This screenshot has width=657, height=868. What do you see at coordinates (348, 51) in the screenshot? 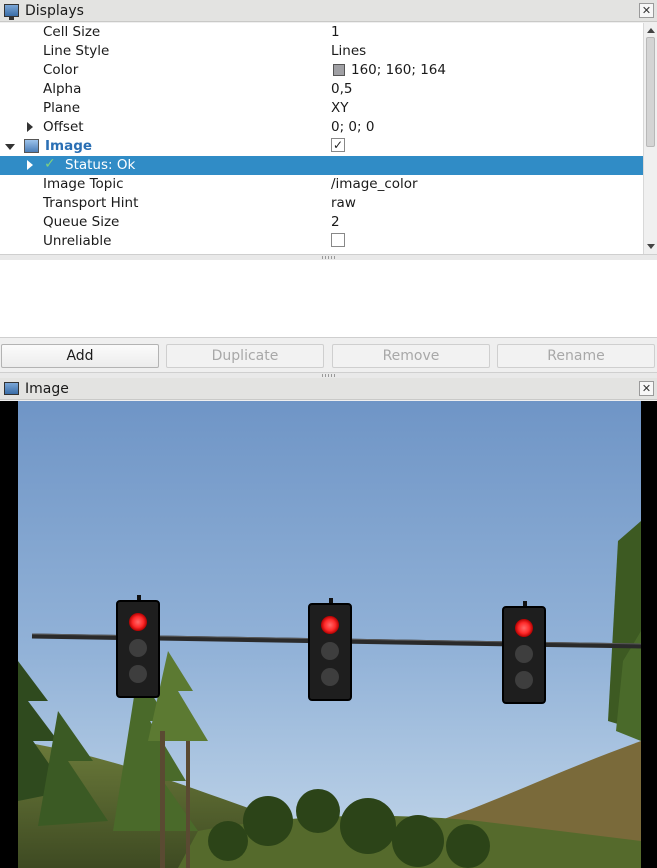
I see `property-value: Lines` at bounding box center [348, 51].